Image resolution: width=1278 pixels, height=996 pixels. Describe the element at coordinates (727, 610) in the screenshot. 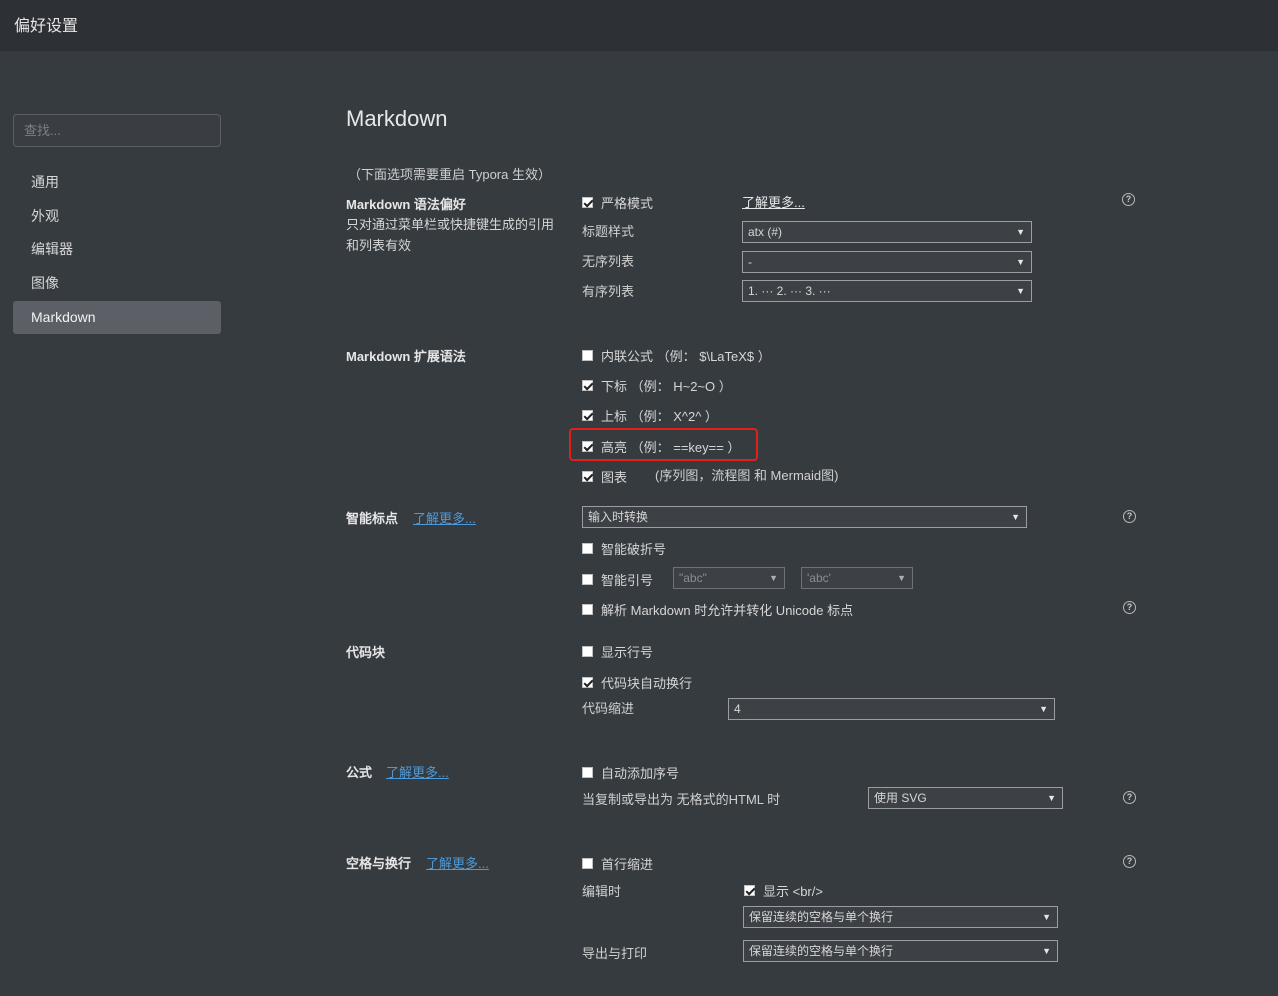

I see `unicode-punct-label: 解析 Markdown 时允许并转化 Unicode 标点` at that location.